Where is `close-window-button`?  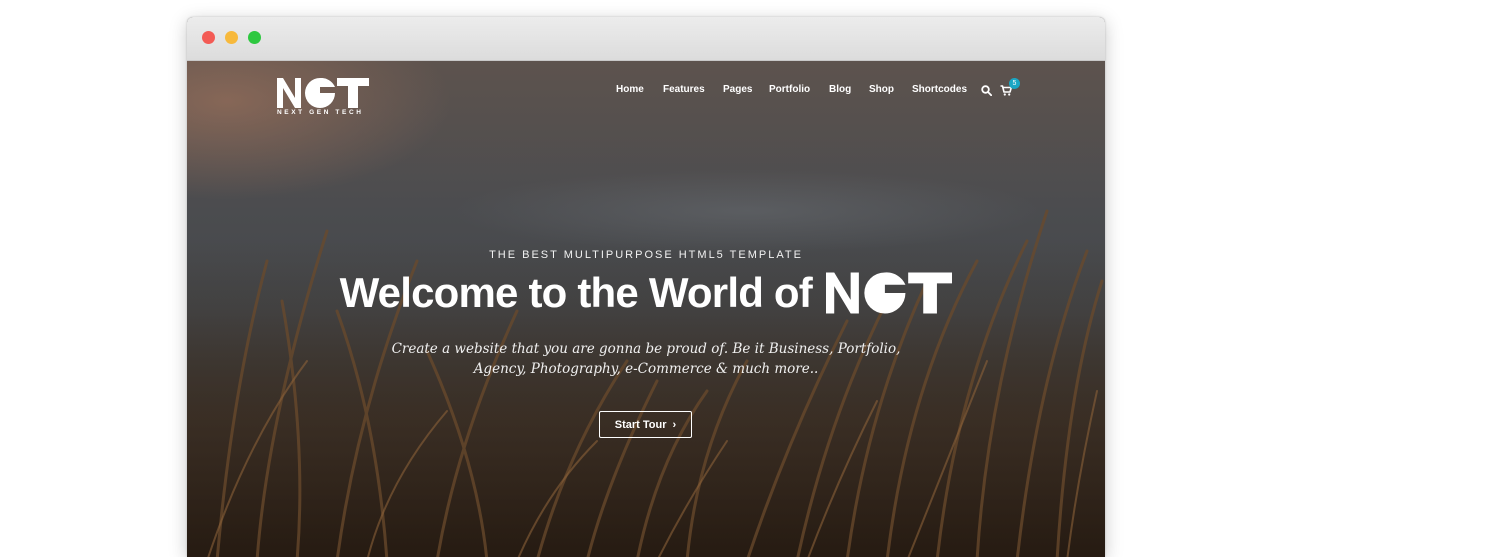 close-window-button is located at coordinates (208, 37).